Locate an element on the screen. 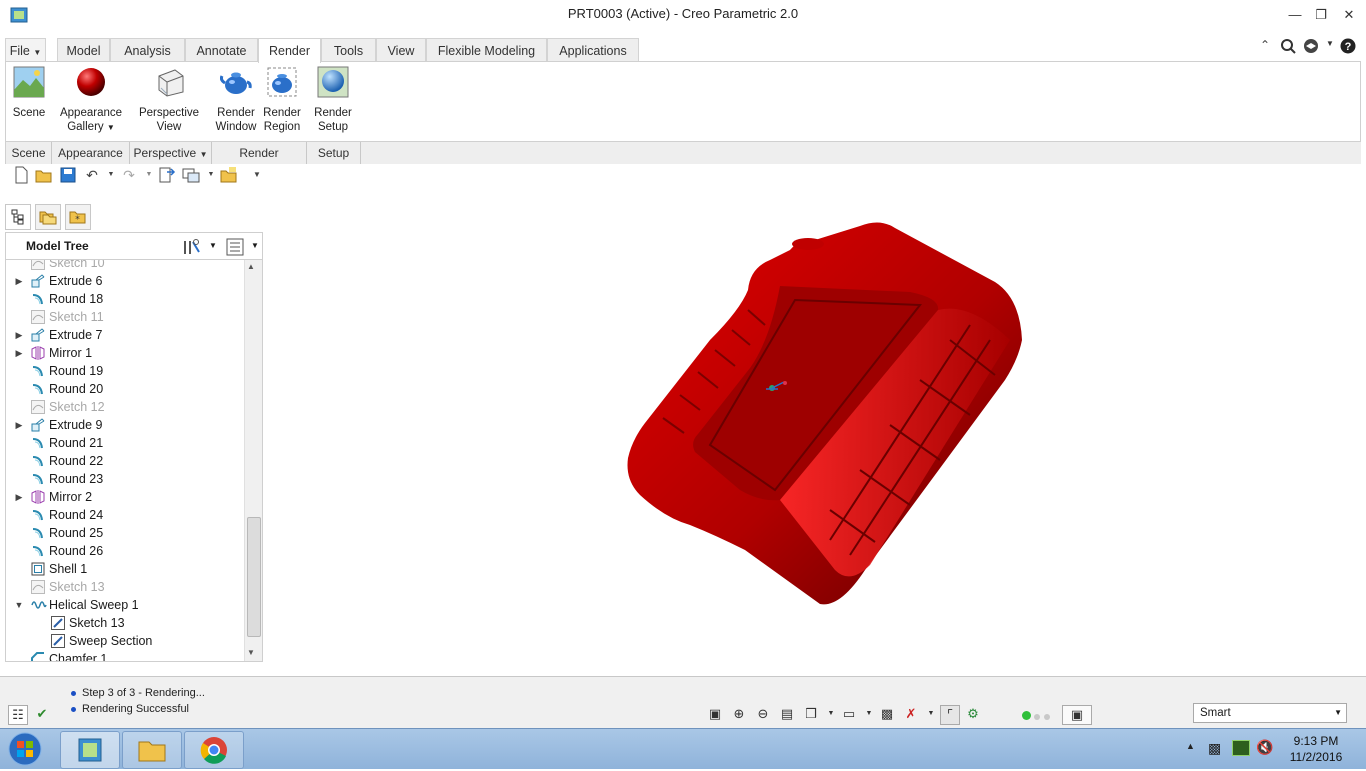  annotation-display-icon: ⚙ is located at coordinates (973, 714).